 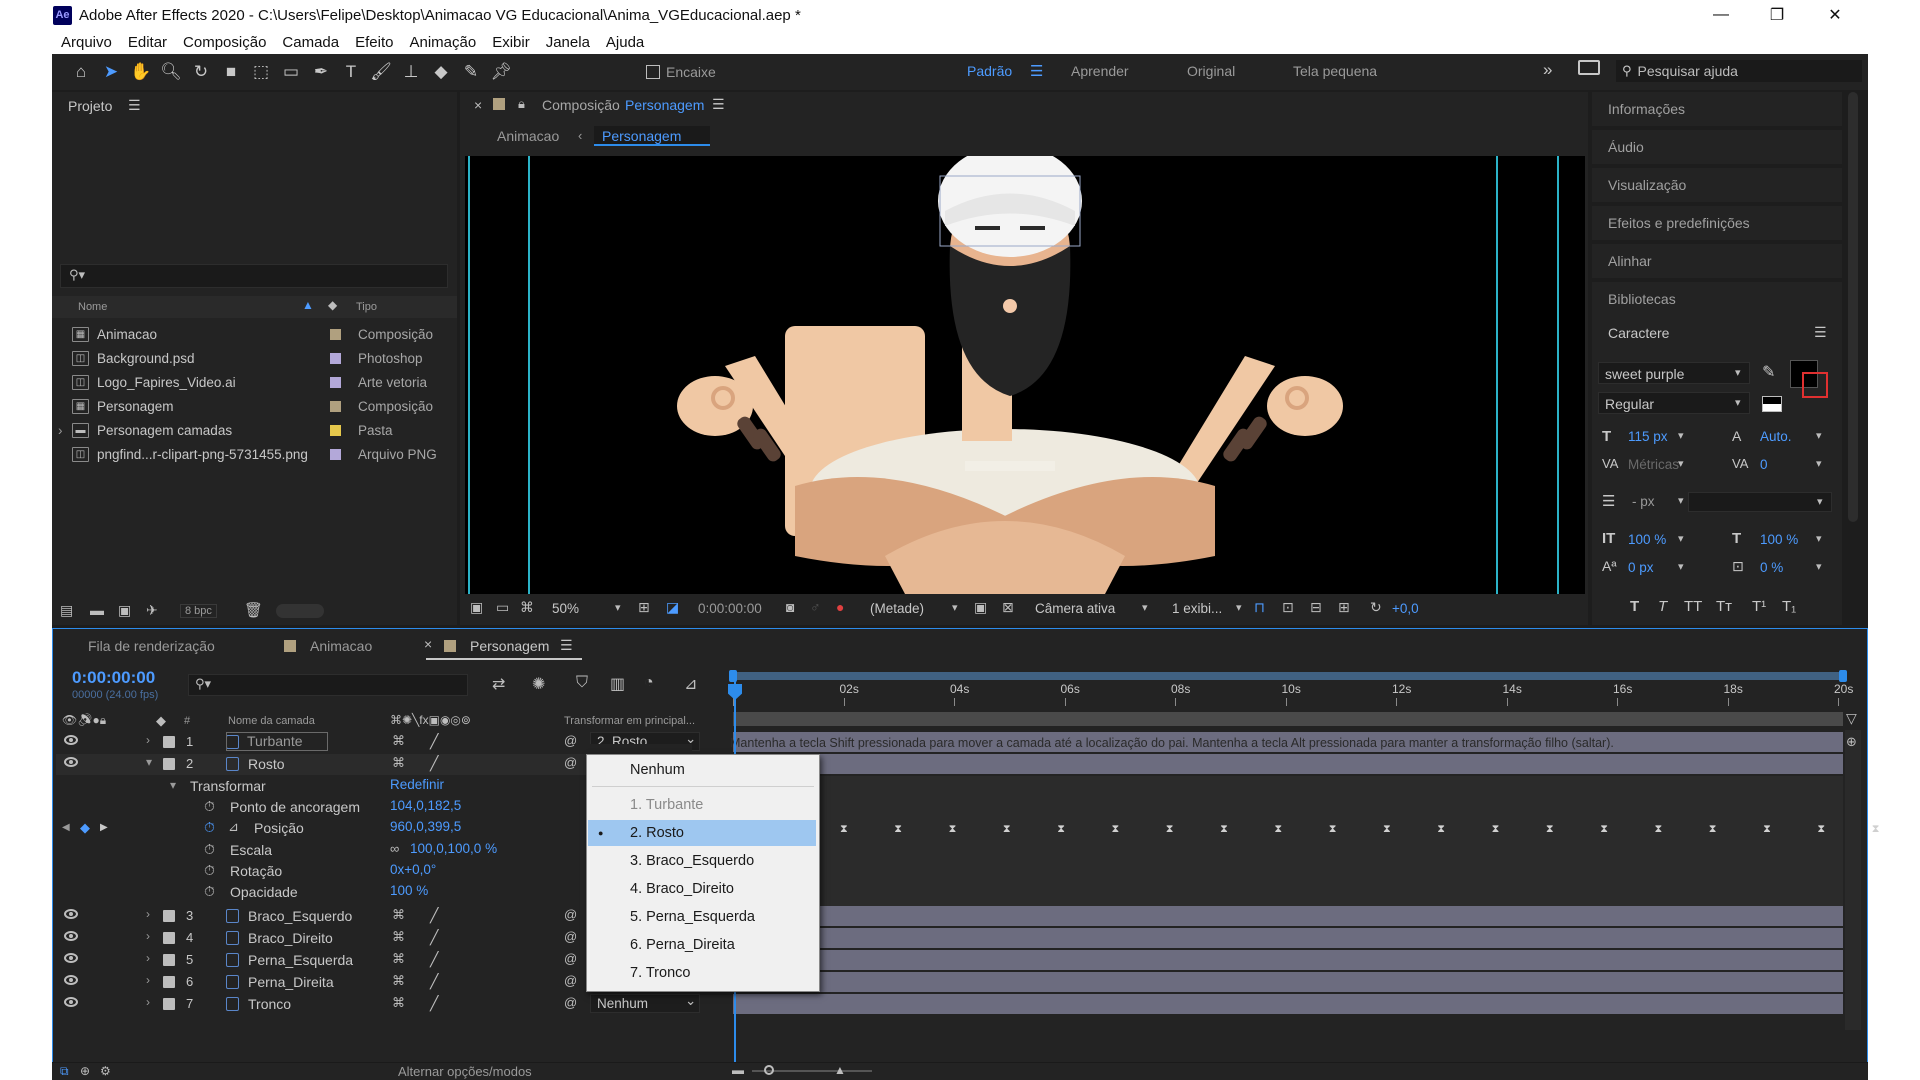 What do you see at coordinates (300, 960) in the screenshot?
I see `layer-name: Perna_Esquerda` at bounding box center [300, 960].